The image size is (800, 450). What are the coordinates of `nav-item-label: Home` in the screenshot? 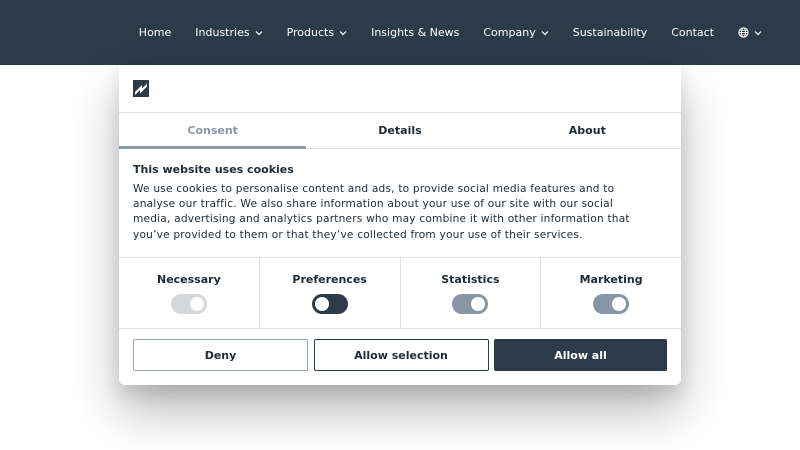 It's located at (155, 32).